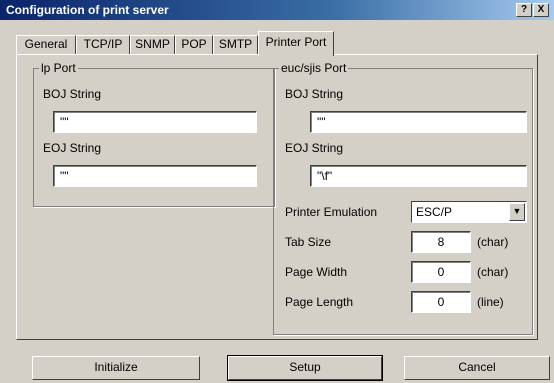 The width and height of the screenshot is (554, 383). I want to click on setup-button: Setup, so click(305, 368).